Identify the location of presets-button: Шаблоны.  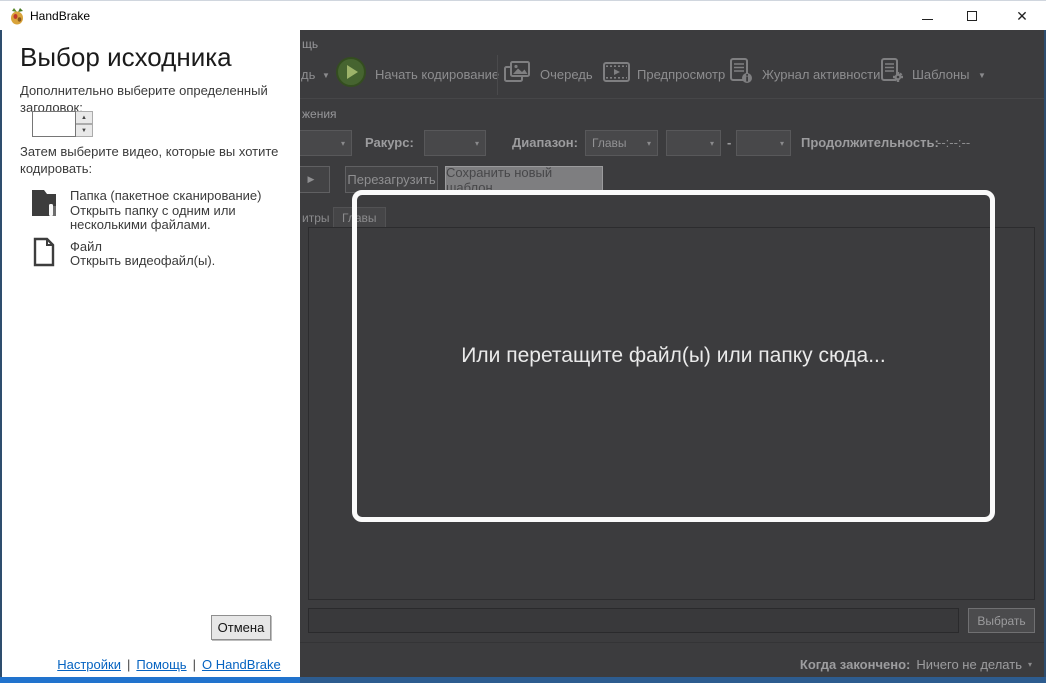
(941, 74).